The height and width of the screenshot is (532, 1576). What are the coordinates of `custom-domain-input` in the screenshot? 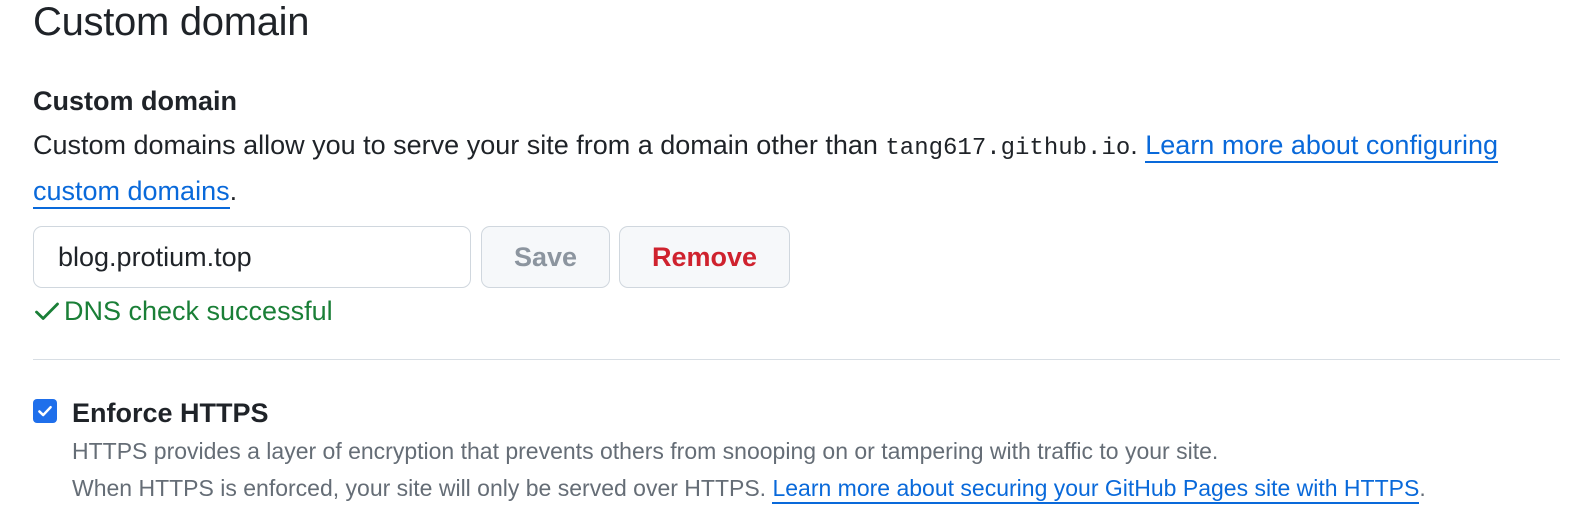 It's located at (252, 257).